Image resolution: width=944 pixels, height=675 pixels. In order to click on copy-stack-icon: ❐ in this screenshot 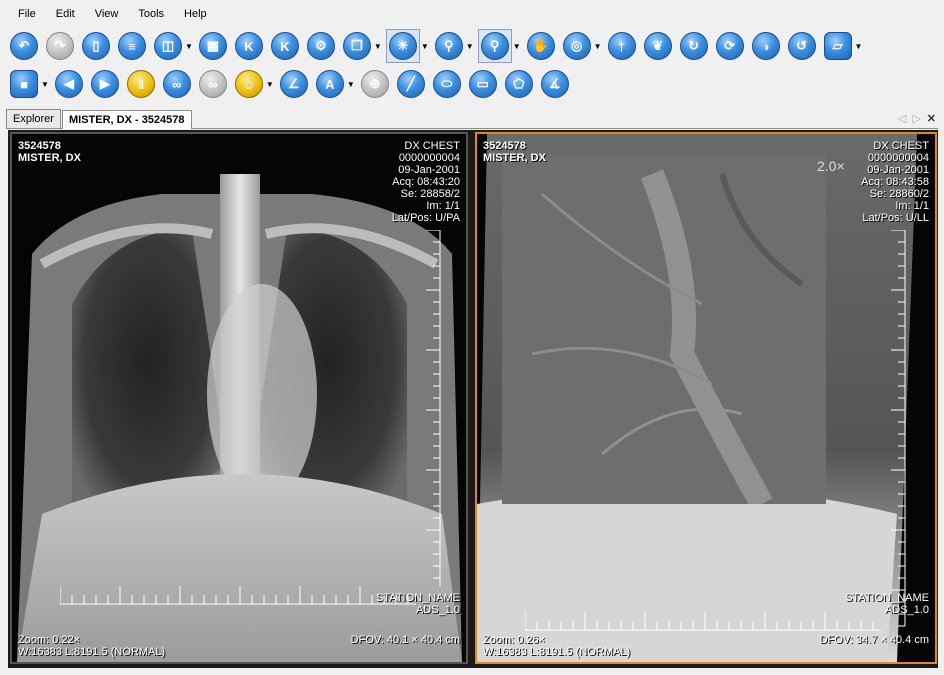, I will do `click(356, 46)`.